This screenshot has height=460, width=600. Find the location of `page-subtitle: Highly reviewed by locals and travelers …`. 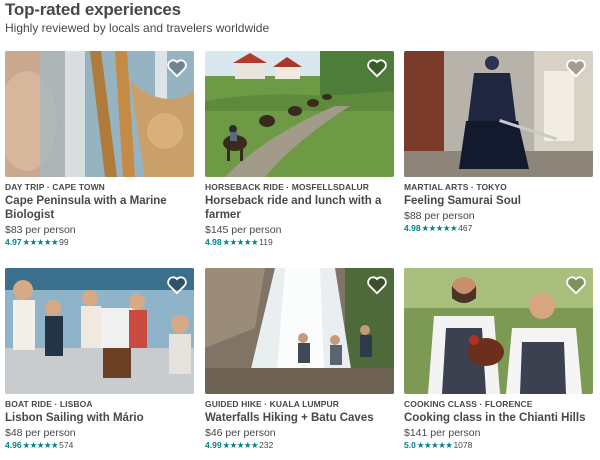

page-subtitle: Highly reviewed by locals and travelers … is located at coordinates (137, 28).